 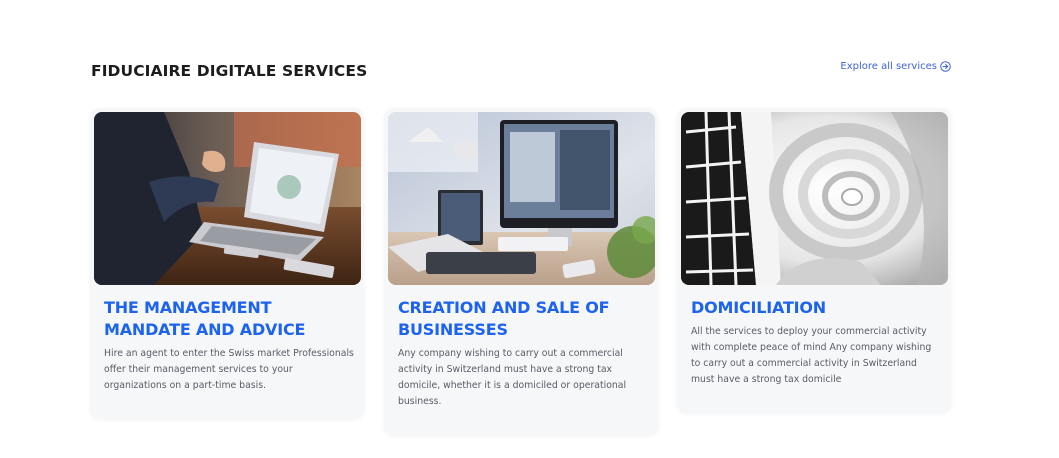 I want to click on card-title: THE MANAGEMENT MANDATE AND ADVICE, so click(x=205, y=318).